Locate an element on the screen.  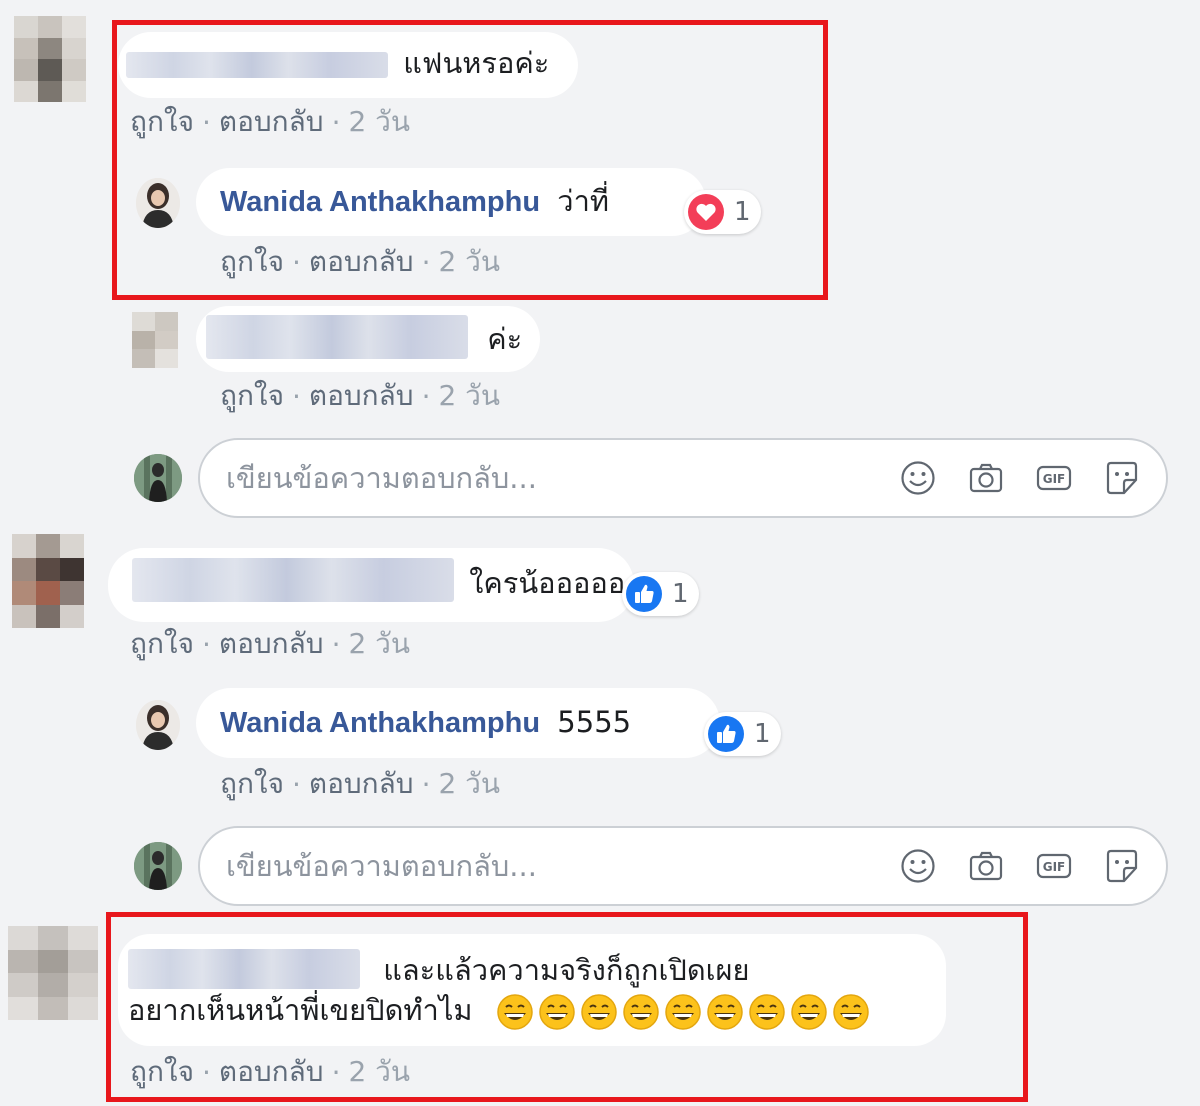
comment-text: ใครน้อออออ is located at coordinates (547, 583).